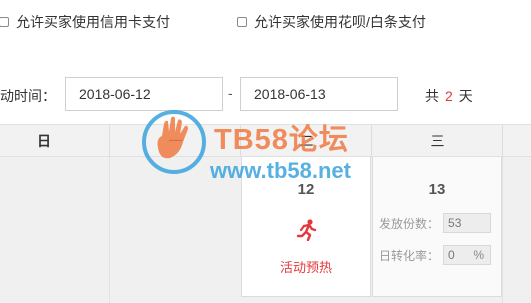 Image resolution: width=531 pixels, height=303 pixels. I want to click on day-status: 活动预热, so click(305, 267).